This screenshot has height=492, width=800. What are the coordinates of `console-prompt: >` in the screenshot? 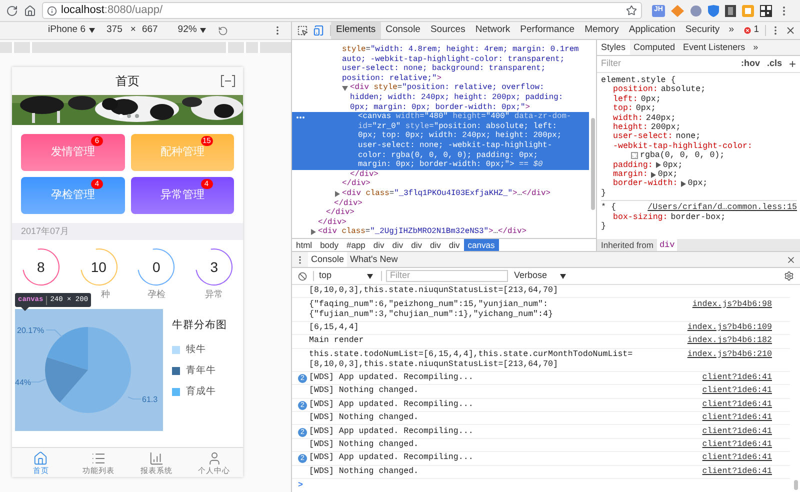 It's located at (541, 485).